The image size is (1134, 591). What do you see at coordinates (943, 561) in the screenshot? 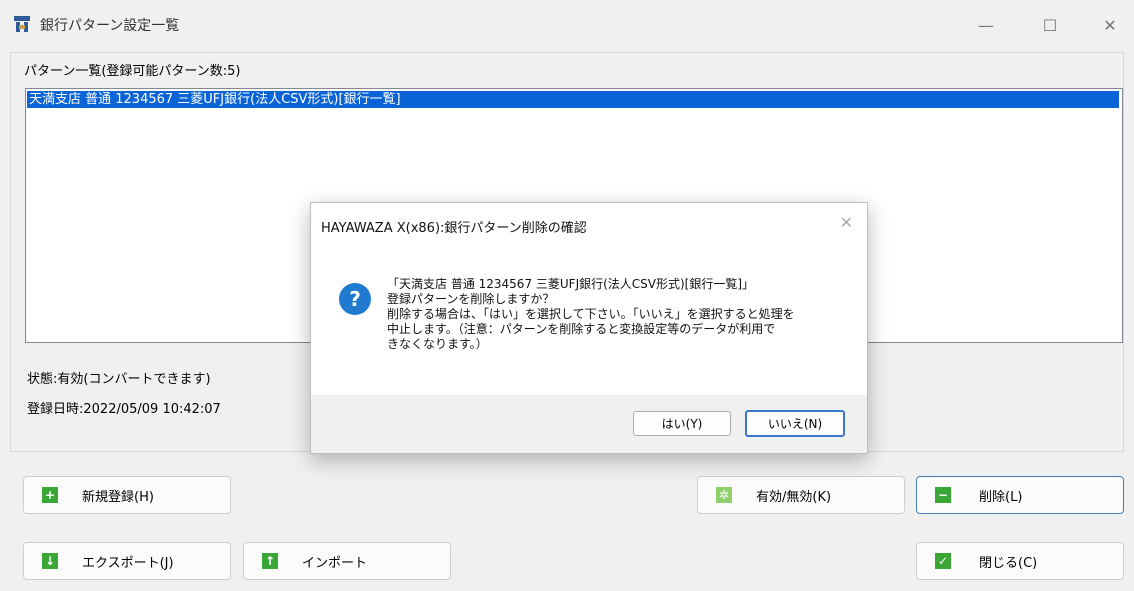
I see `check-icon: ✓` at bounding box center [943, 561].